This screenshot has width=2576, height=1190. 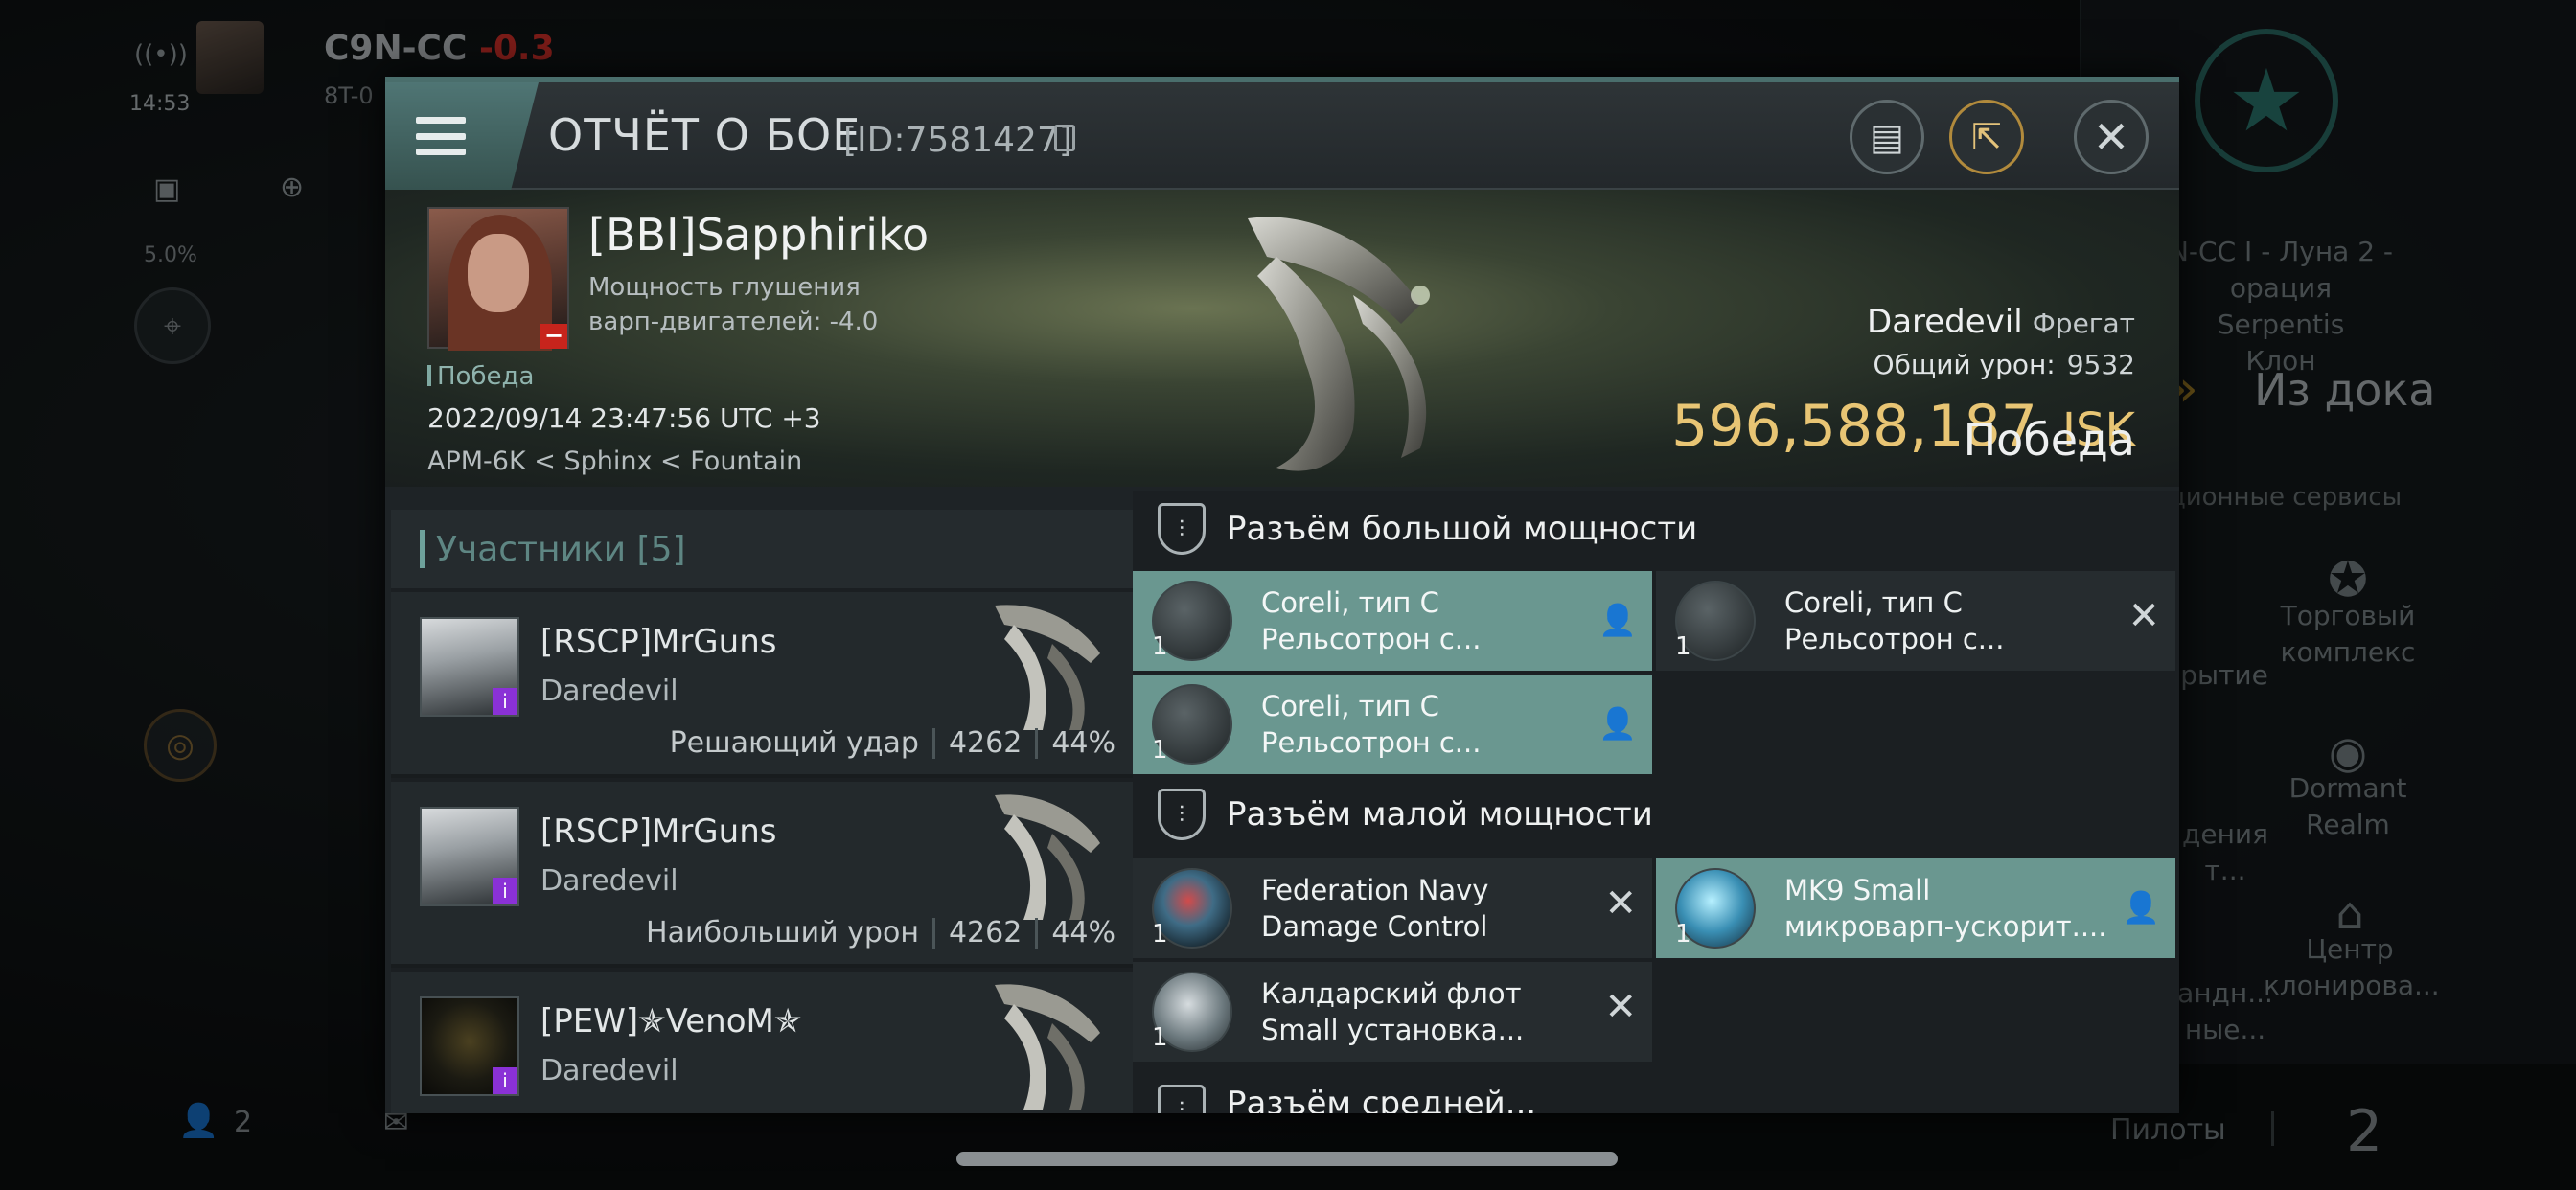 I want to click on victim-stat: Мощность глушения варп-двигателей: -4.0, so click(x=734, y=304).